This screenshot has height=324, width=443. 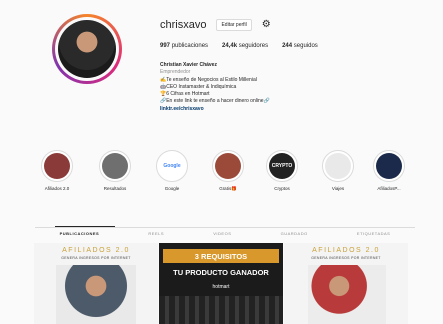 I want to click on stat-label: publicaciones, so click(x=190, y=46).